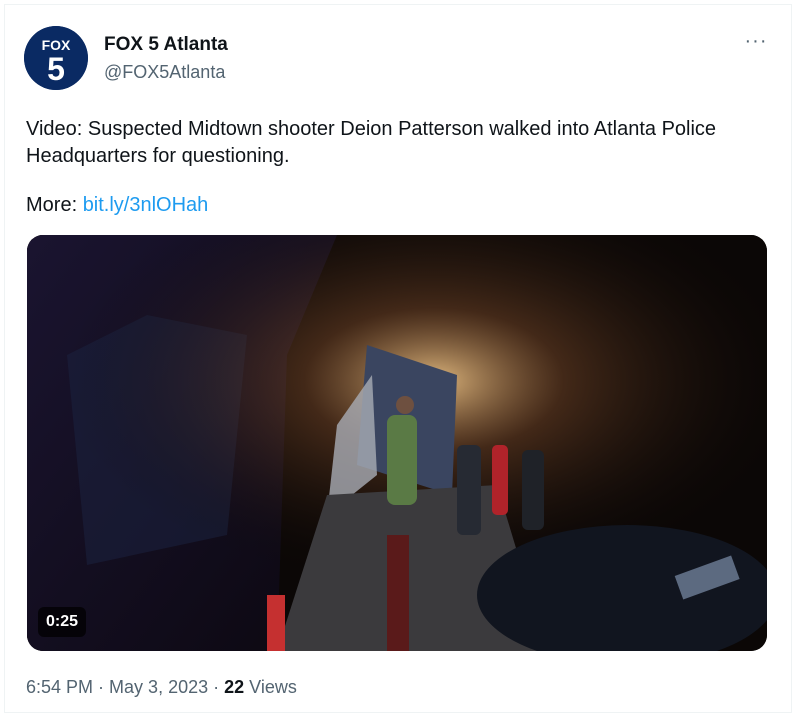  What do you see at coordinates (54, 205) in the screenshot?
I see `more-prefix: More:` at bounding box center [54, 205].